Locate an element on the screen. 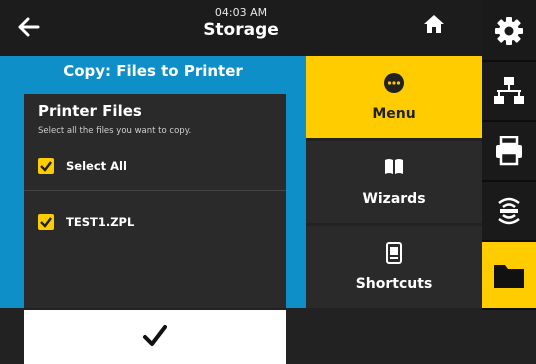 This screenshot has width=536, height=364. top-bar: 04:03 AM Storage is located at coordinates (241, 28).